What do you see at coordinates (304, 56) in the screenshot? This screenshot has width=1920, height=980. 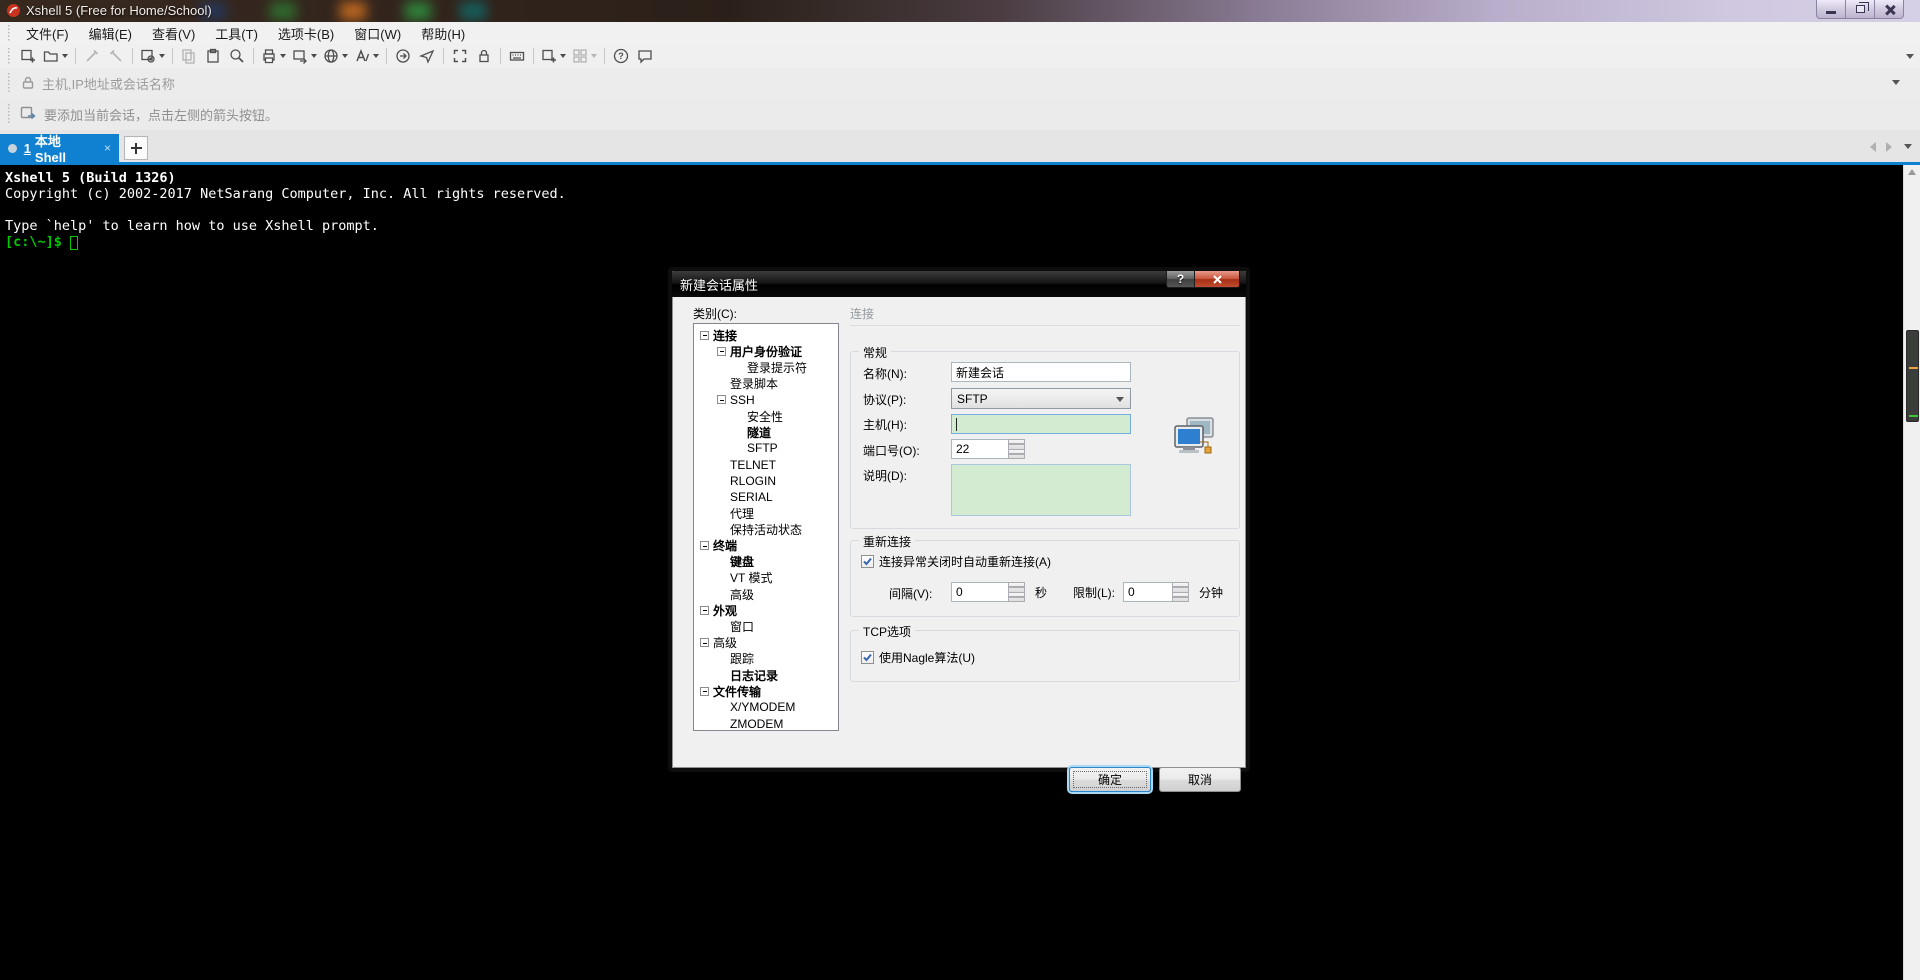 I see `transfer-icon` at bounding box center [304, 56].